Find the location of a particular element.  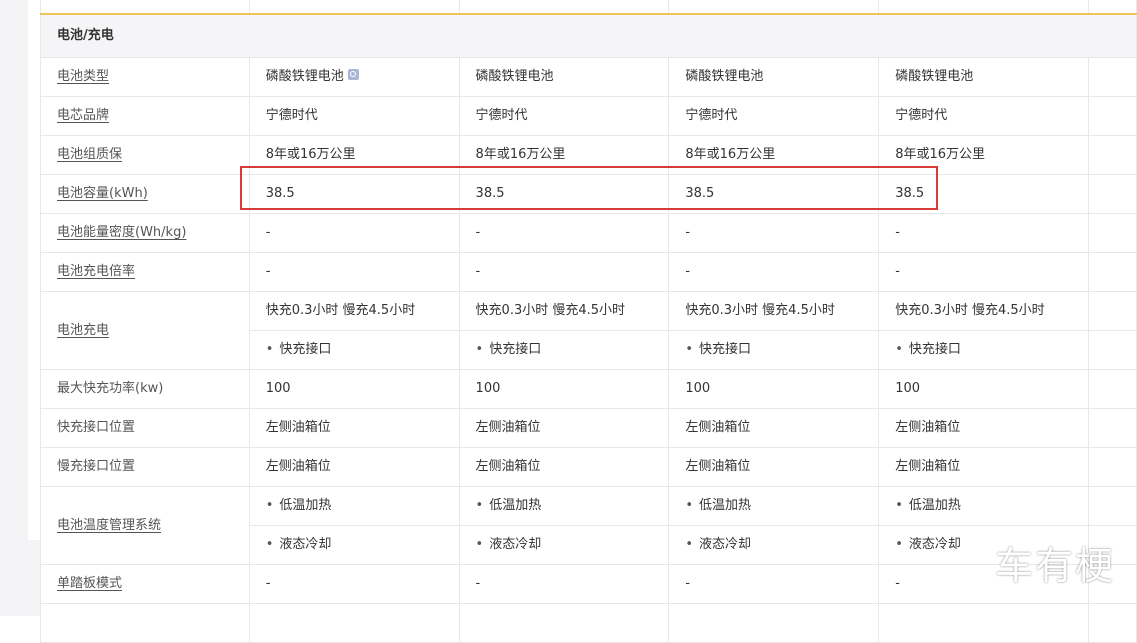

table-row: 电池充电倍率 - - - - is located at coordinates (589, 272).